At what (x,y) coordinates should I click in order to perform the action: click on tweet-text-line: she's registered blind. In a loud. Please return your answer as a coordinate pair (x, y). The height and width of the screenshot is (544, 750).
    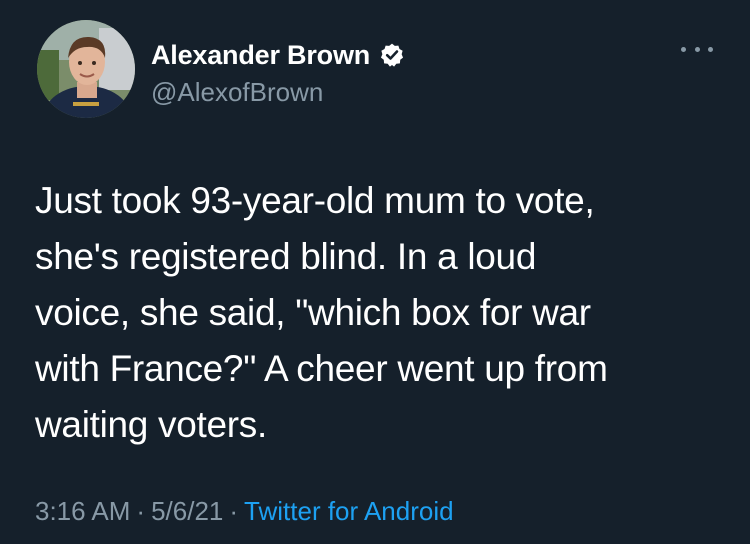
    Looking at the image, I should click on (286, 256).